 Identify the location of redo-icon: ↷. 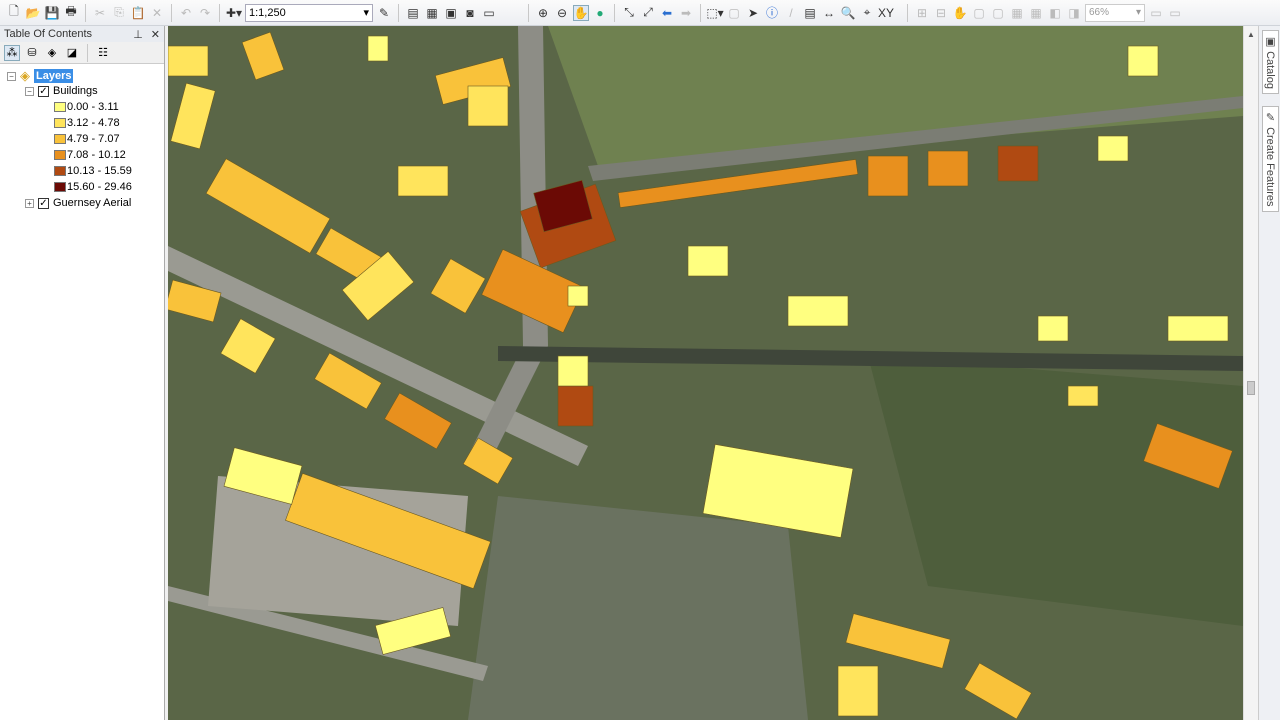
(205, 13).